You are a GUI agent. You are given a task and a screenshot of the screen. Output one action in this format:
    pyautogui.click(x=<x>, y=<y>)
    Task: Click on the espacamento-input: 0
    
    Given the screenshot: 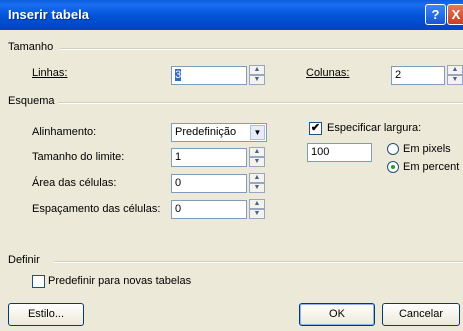 What is the action you would take?
    pyautogui.click(x=209, y=209)
    